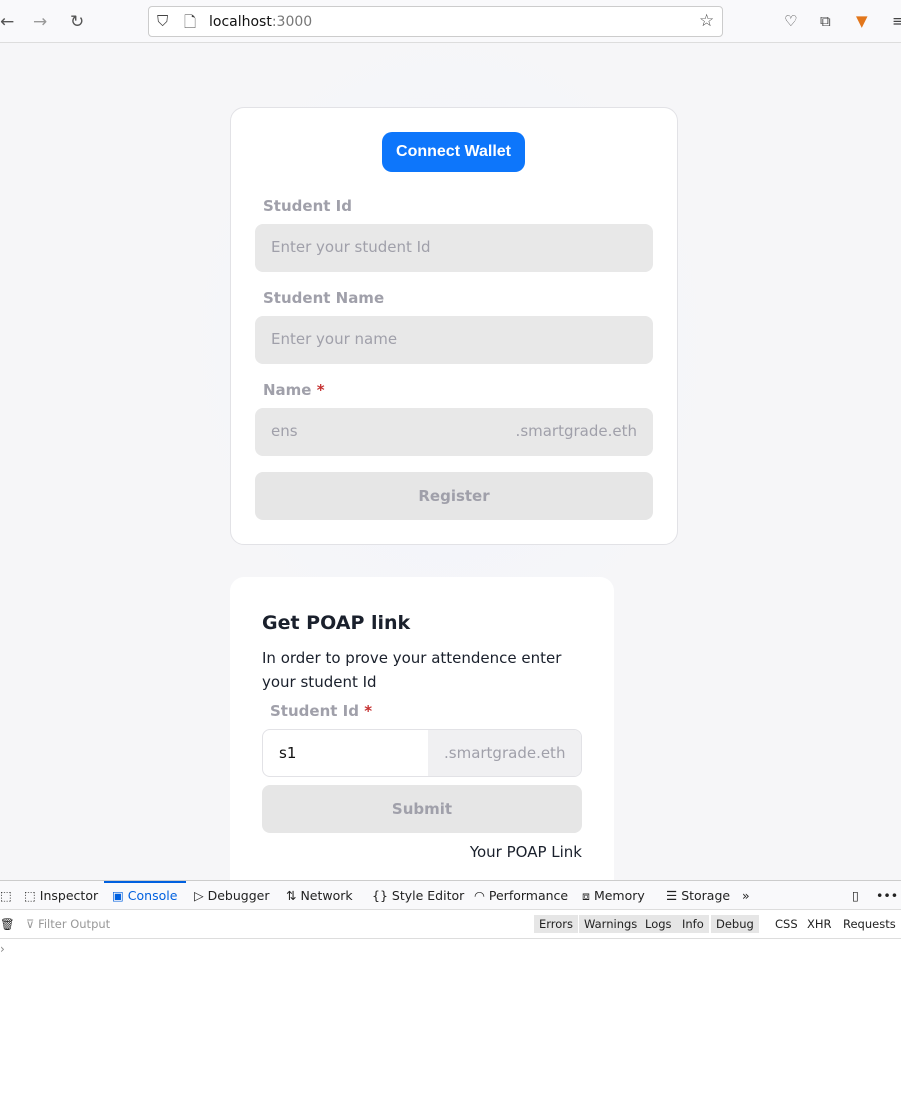  Describe the element at coordinates (454, 340) in the screenshot. I see `student-name-input: Enter your name` at that location.